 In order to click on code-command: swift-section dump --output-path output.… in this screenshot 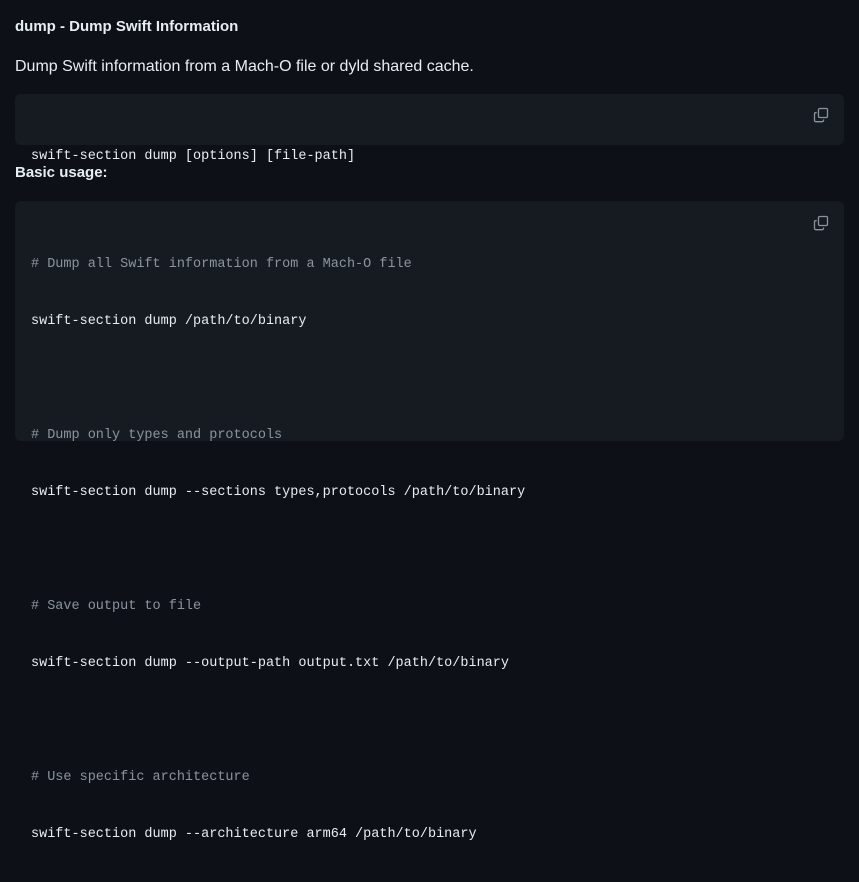, I will do `click(270, 663)`.